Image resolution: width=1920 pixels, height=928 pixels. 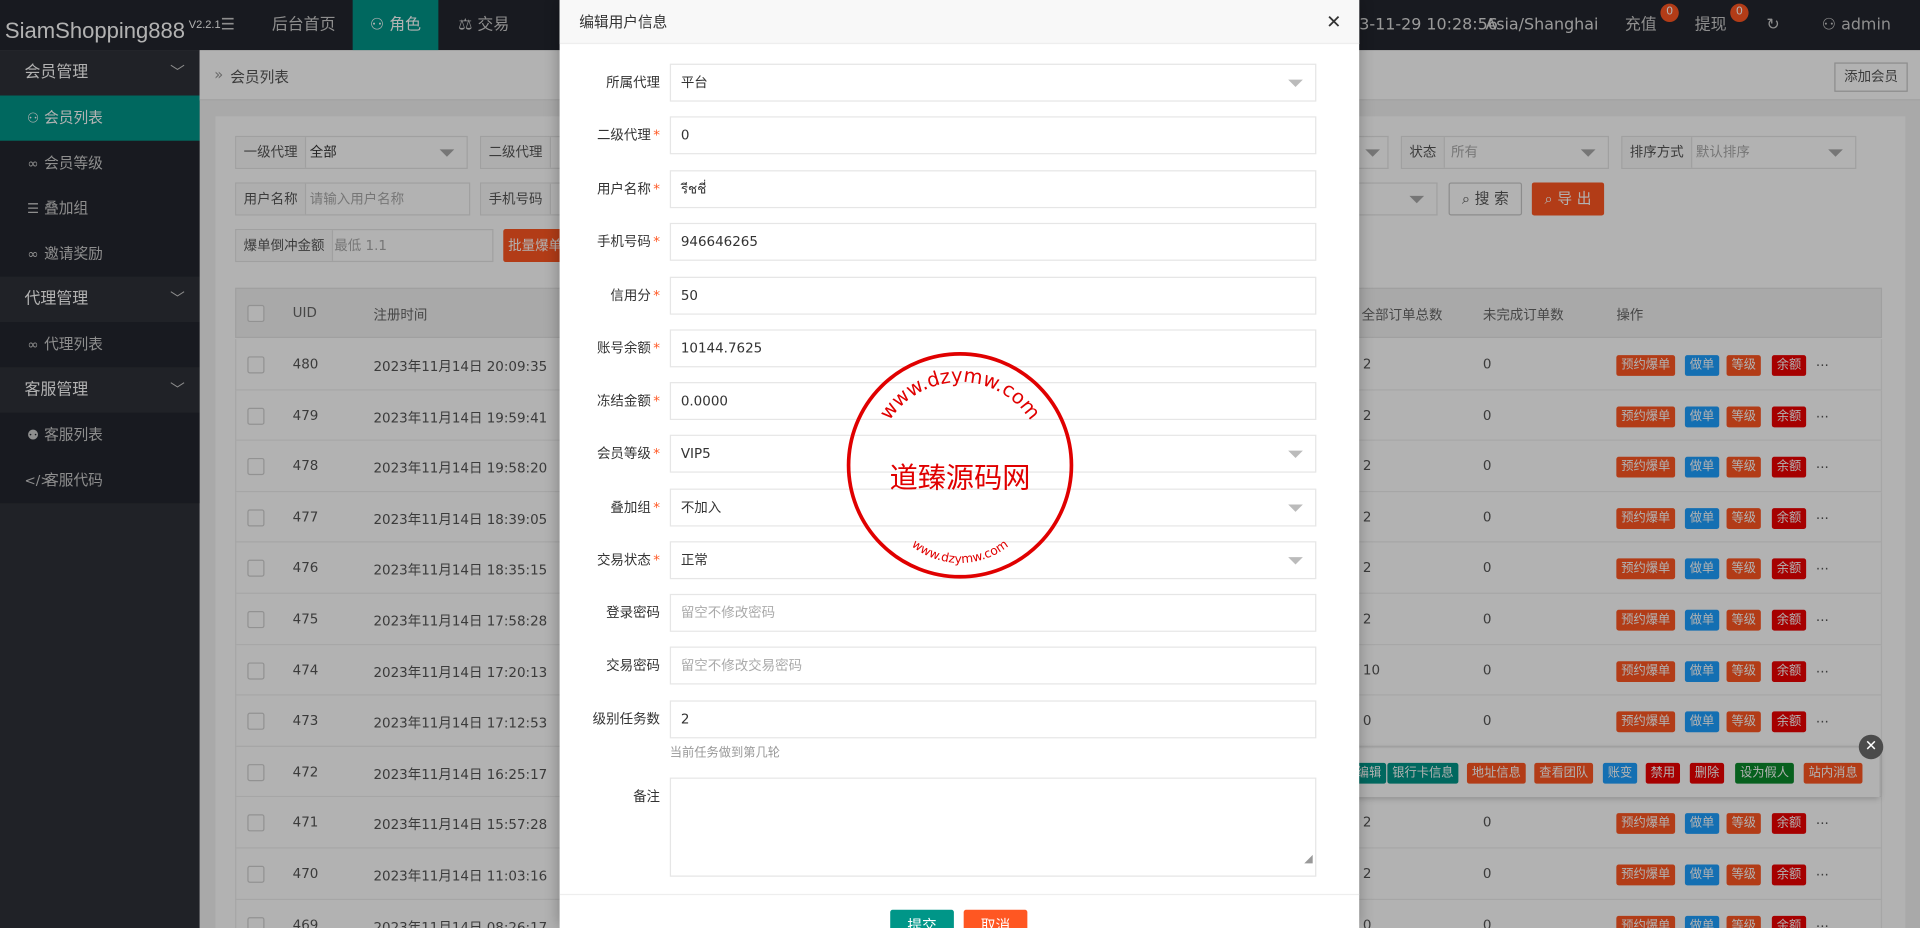 I want to click on frozen-label: 冻结金额 *, so click(x=628, y=401).